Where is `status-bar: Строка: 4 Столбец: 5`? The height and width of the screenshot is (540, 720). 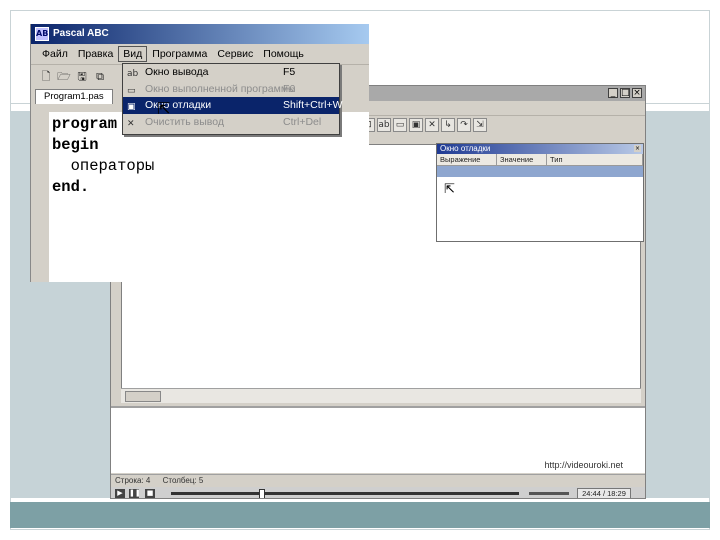
status-bar: Строка: 4 Столбец: 5 is located at coordinates (378, 479).